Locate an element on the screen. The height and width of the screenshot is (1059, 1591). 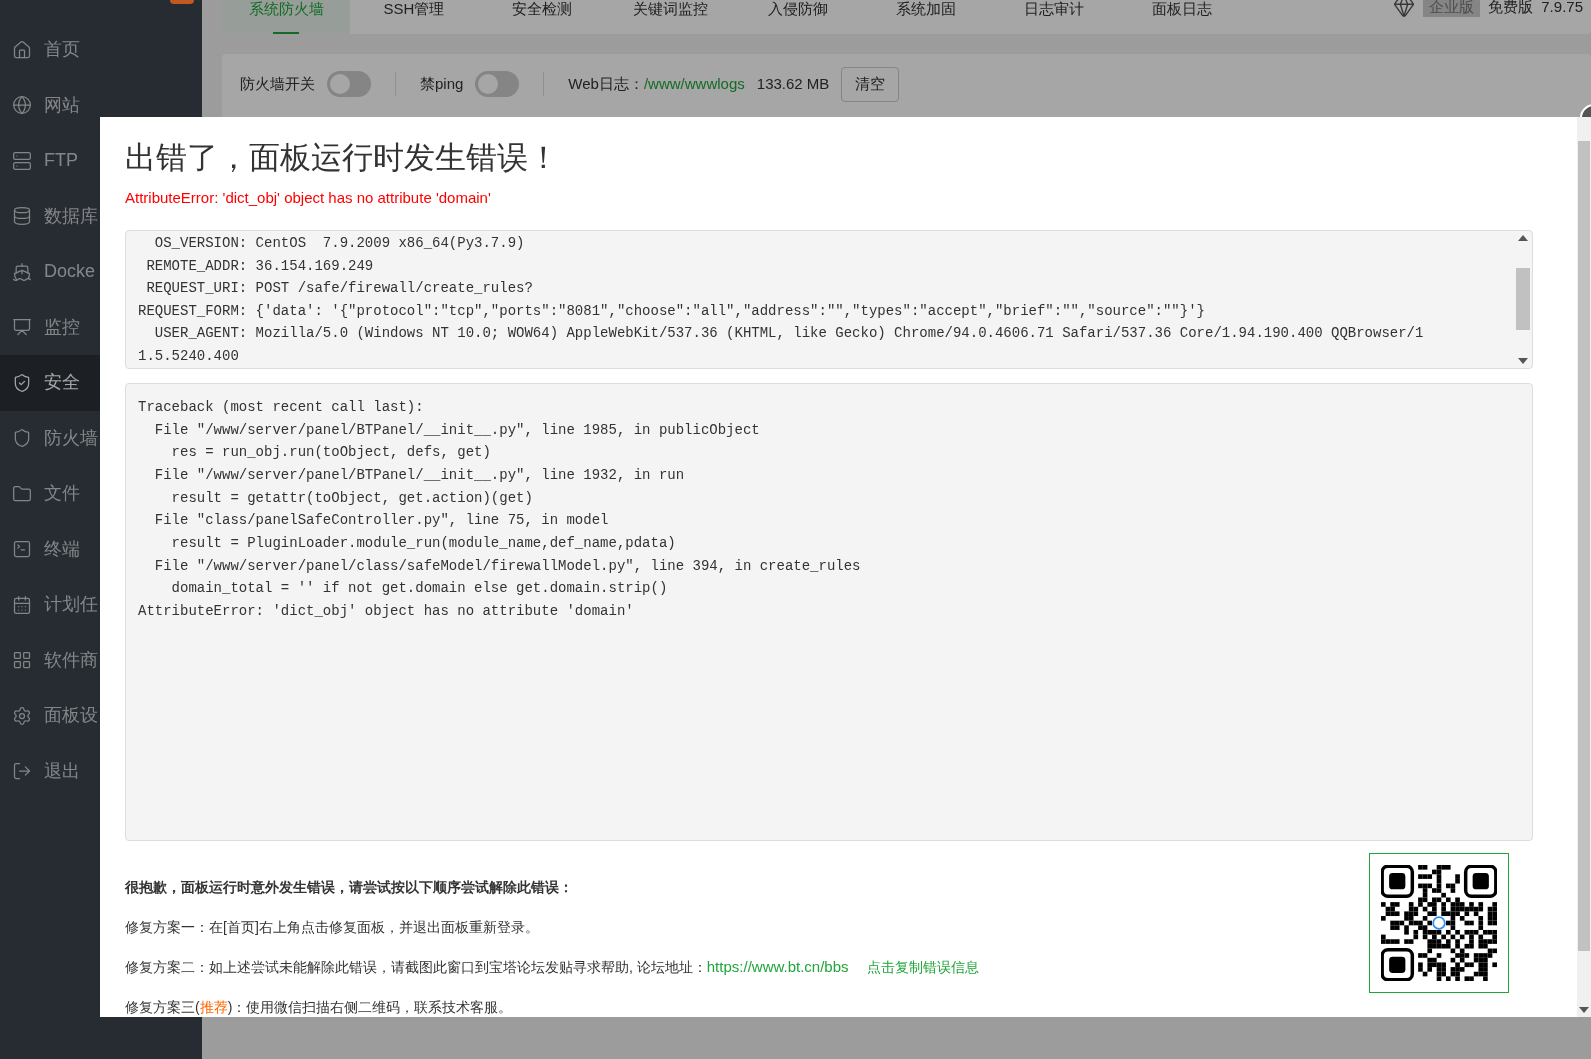
edition-label: 免费版 is located at coordinates (1511, 8).